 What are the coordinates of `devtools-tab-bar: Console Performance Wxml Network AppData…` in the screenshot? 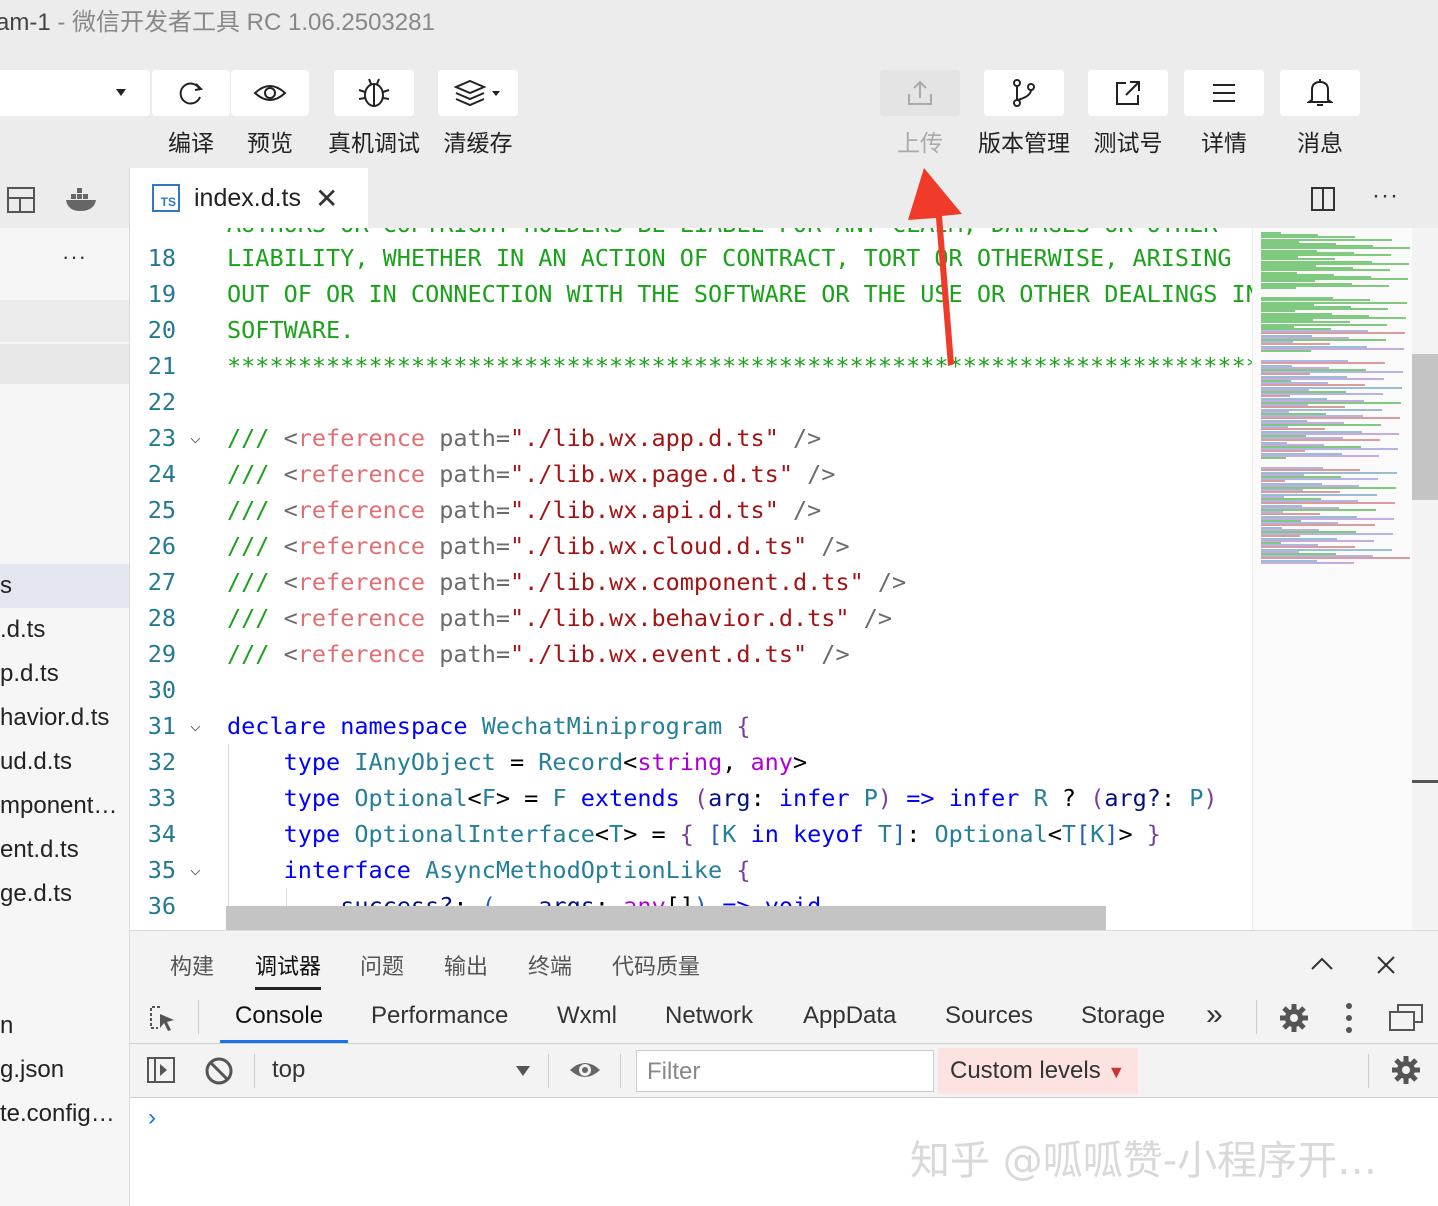 It's located at (784, 1018).